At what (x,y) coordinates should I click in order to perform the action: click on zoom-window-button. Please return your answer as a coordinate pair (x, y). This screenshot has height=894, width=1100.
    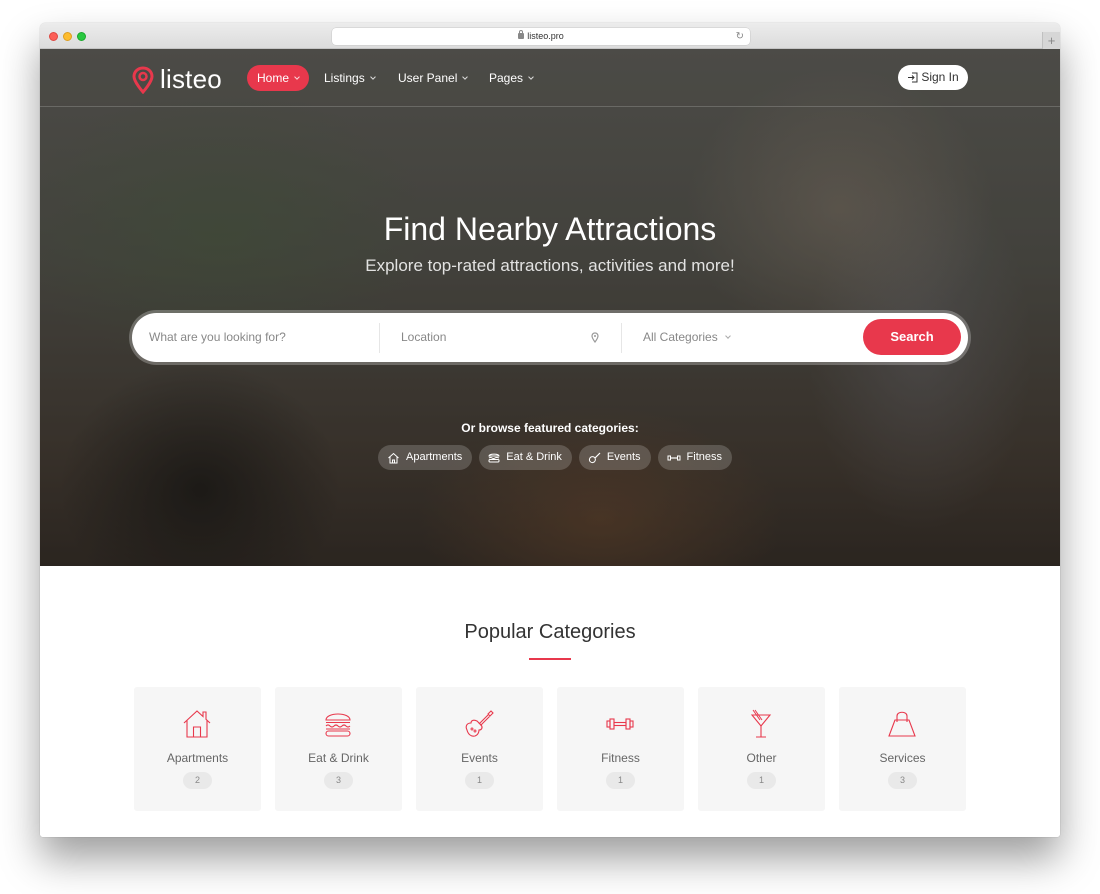
    Looking at the image, I should click on (81, 36).